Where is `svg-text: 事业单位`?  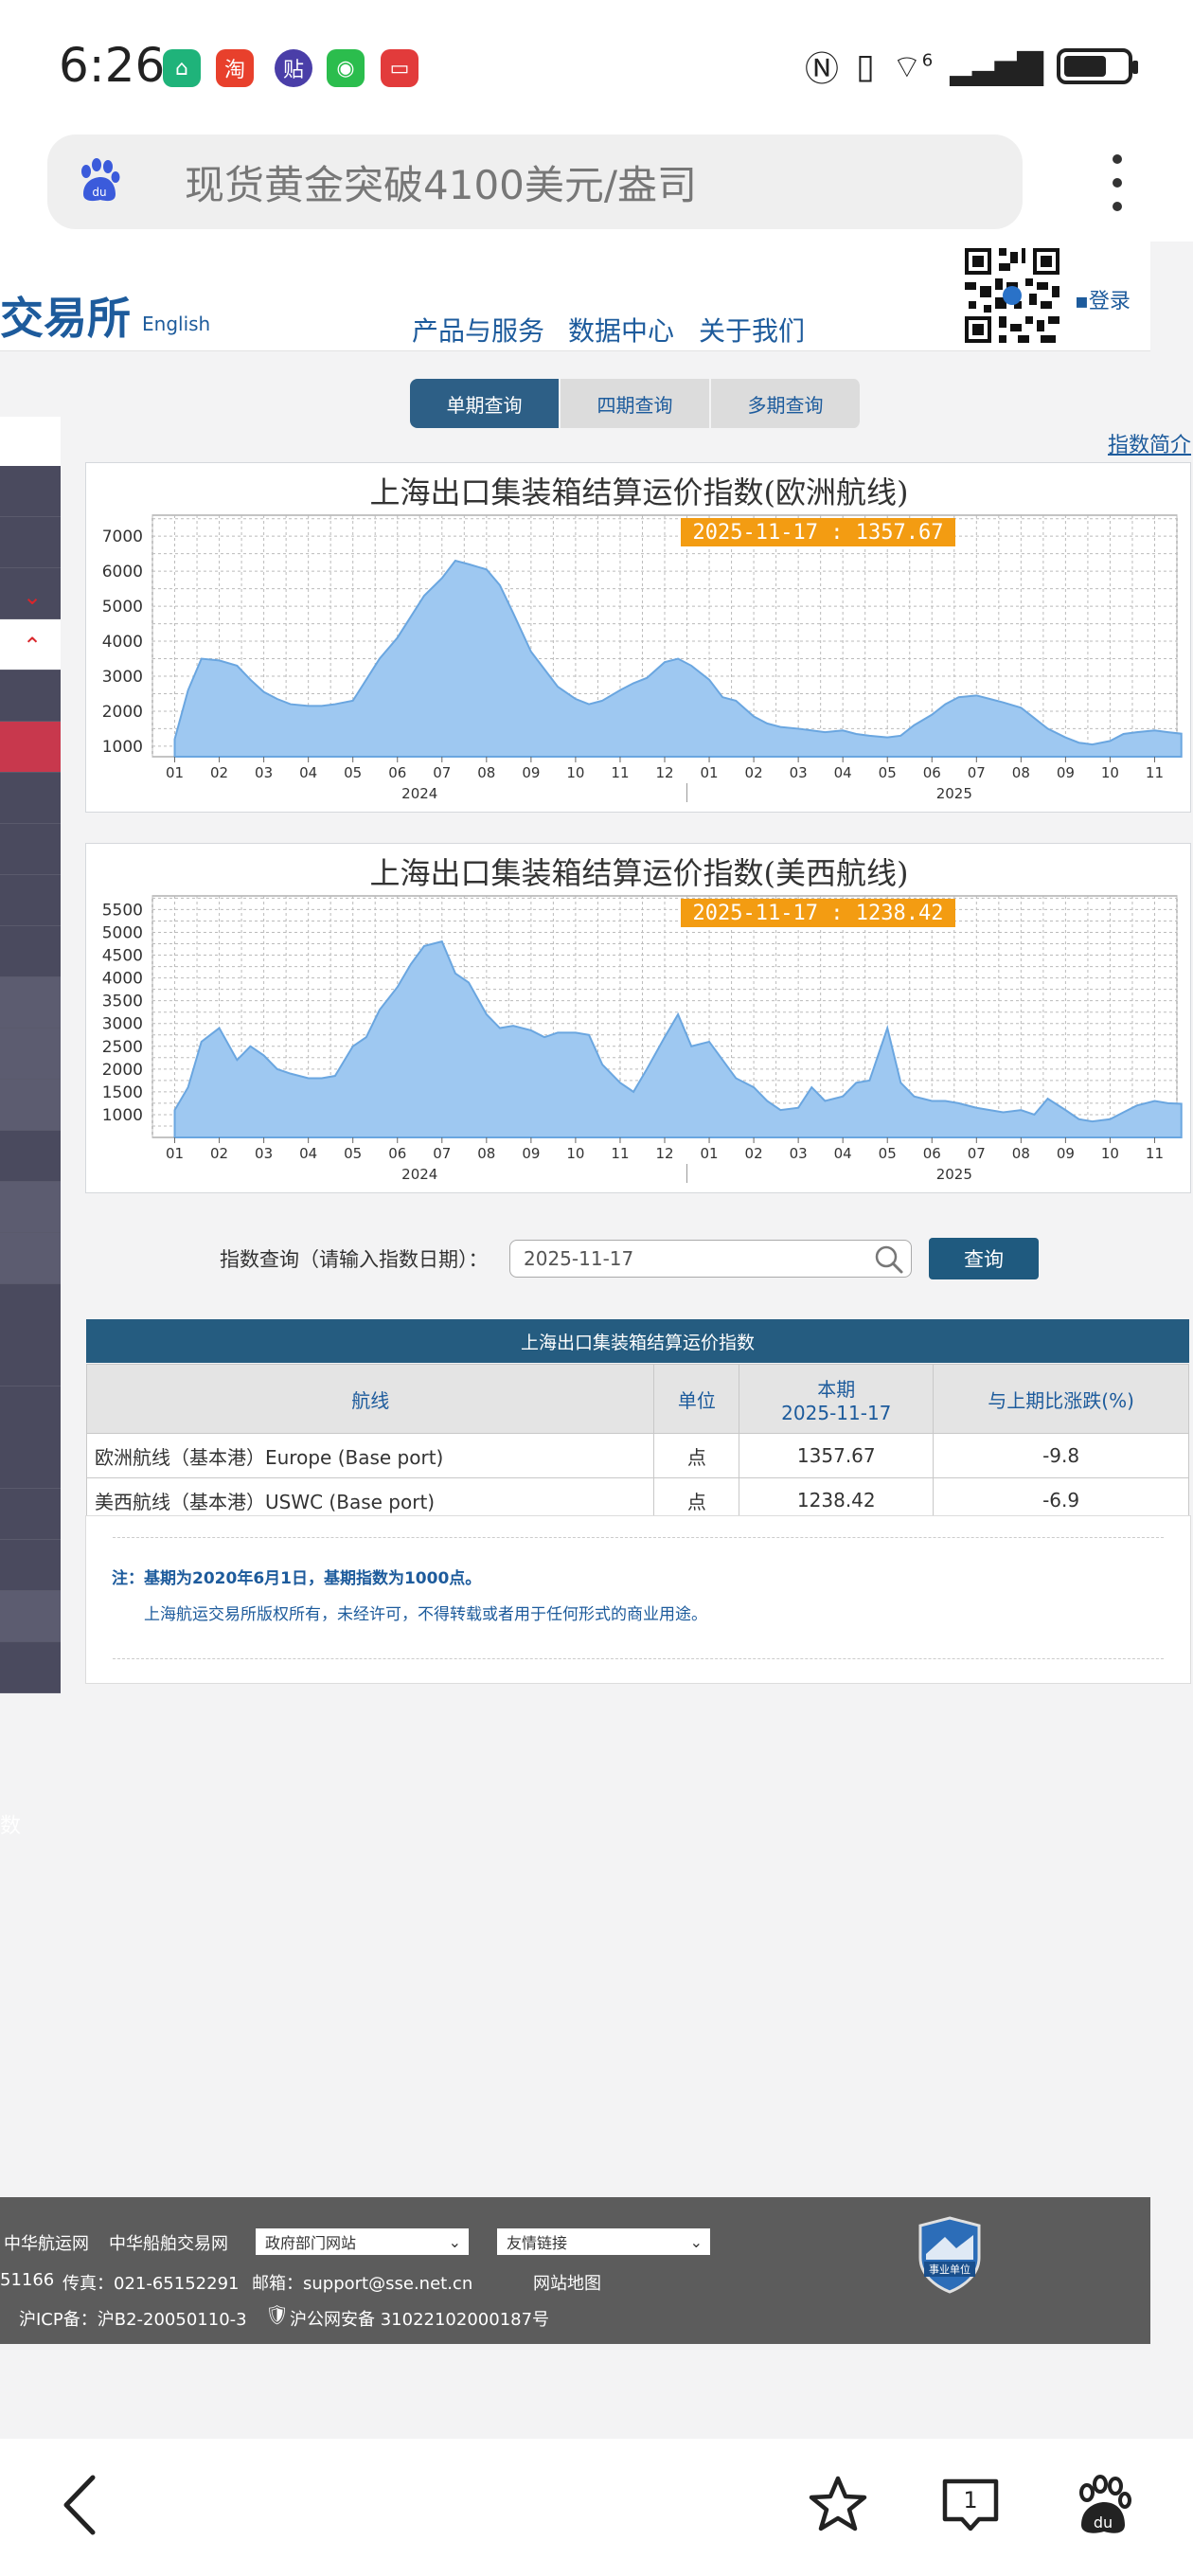 svg-text: 事业单位 is located at coordinates (949, 2269).